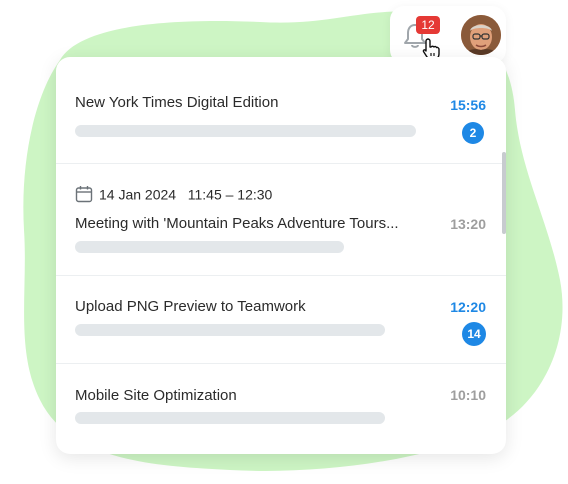 The image size is (568, 484). I want to click on unread-count-badge: 14, so click(474, 334).